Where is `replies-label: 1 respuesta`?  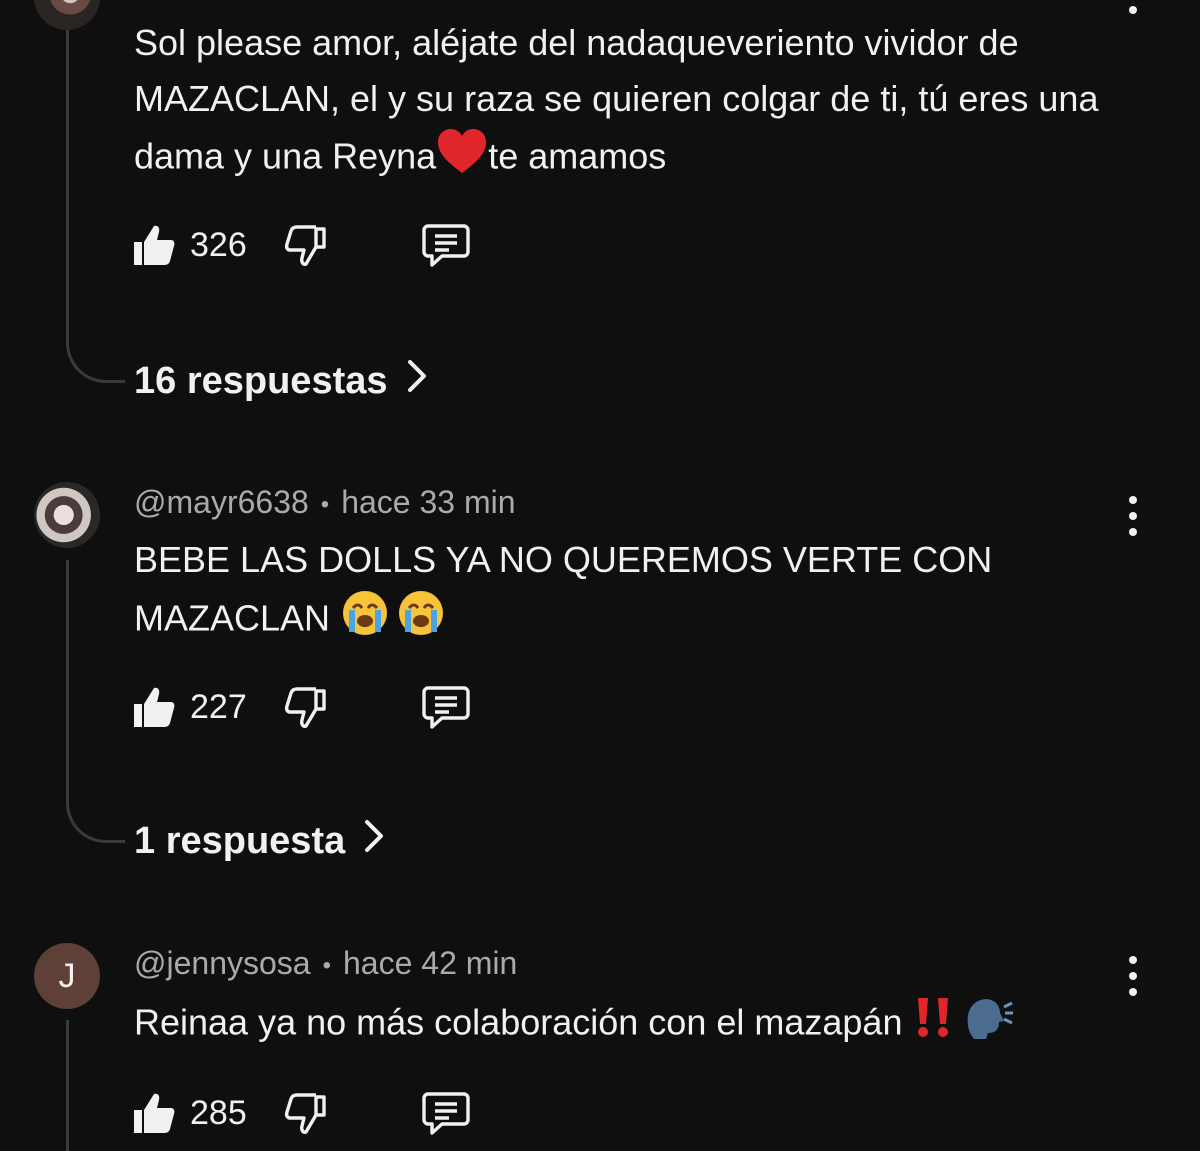
replies-label: 1 respuesta is located at coordinates (240, 840).